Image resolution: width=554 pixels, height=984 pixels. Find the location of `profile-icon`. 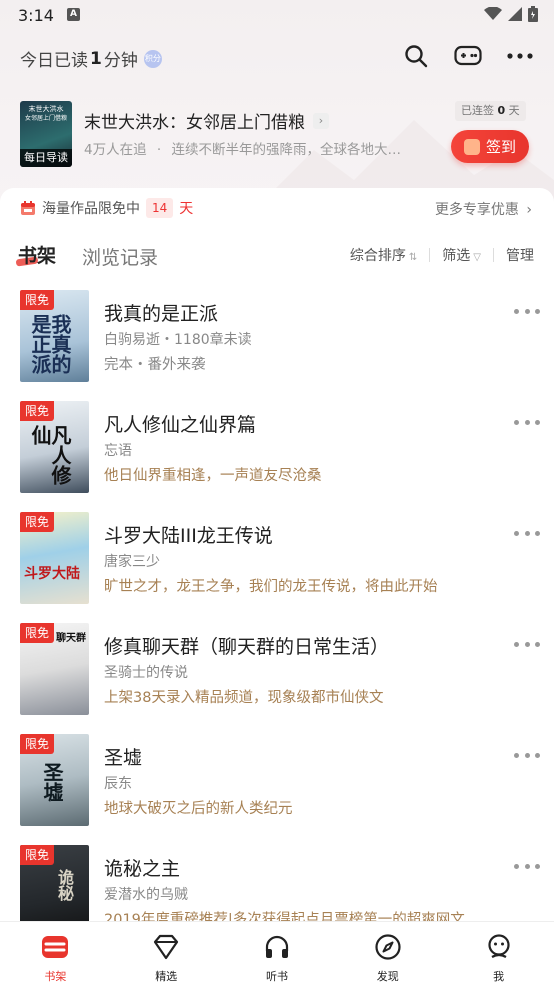

profile-icon is located at coordinates (499, 946).